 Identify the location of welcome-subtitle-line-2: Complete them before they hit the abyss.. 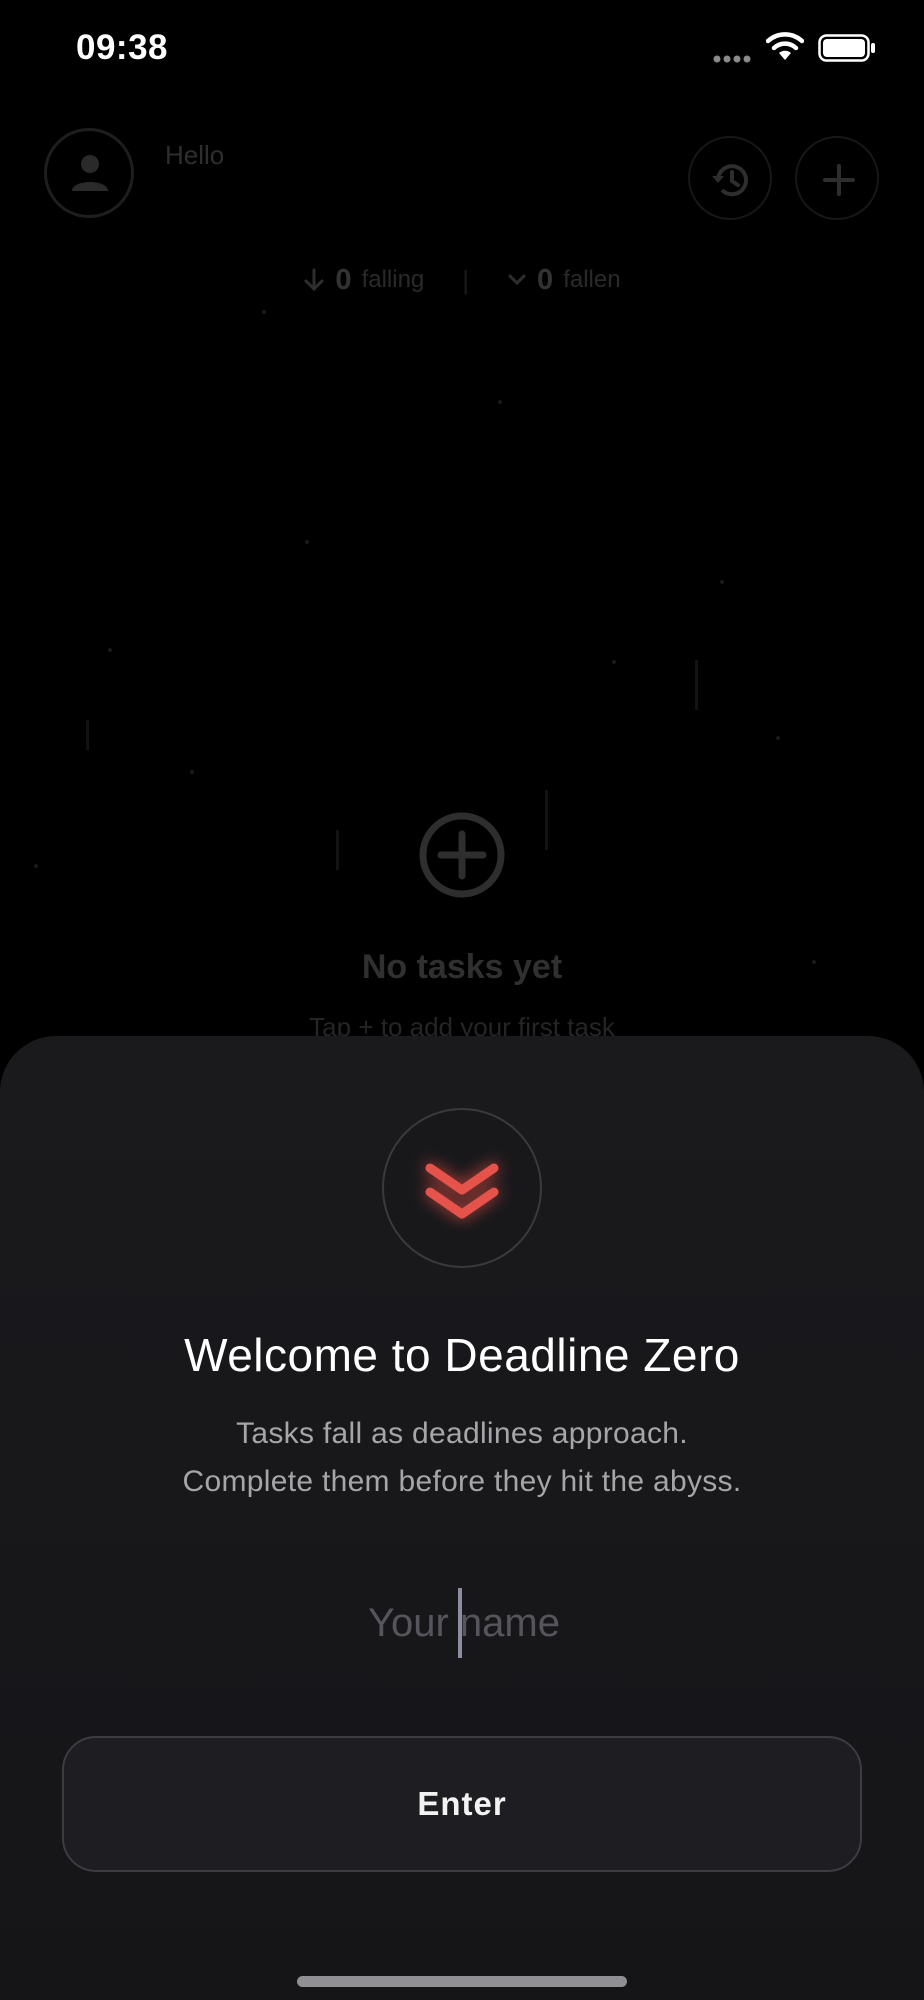
(462, 1481).